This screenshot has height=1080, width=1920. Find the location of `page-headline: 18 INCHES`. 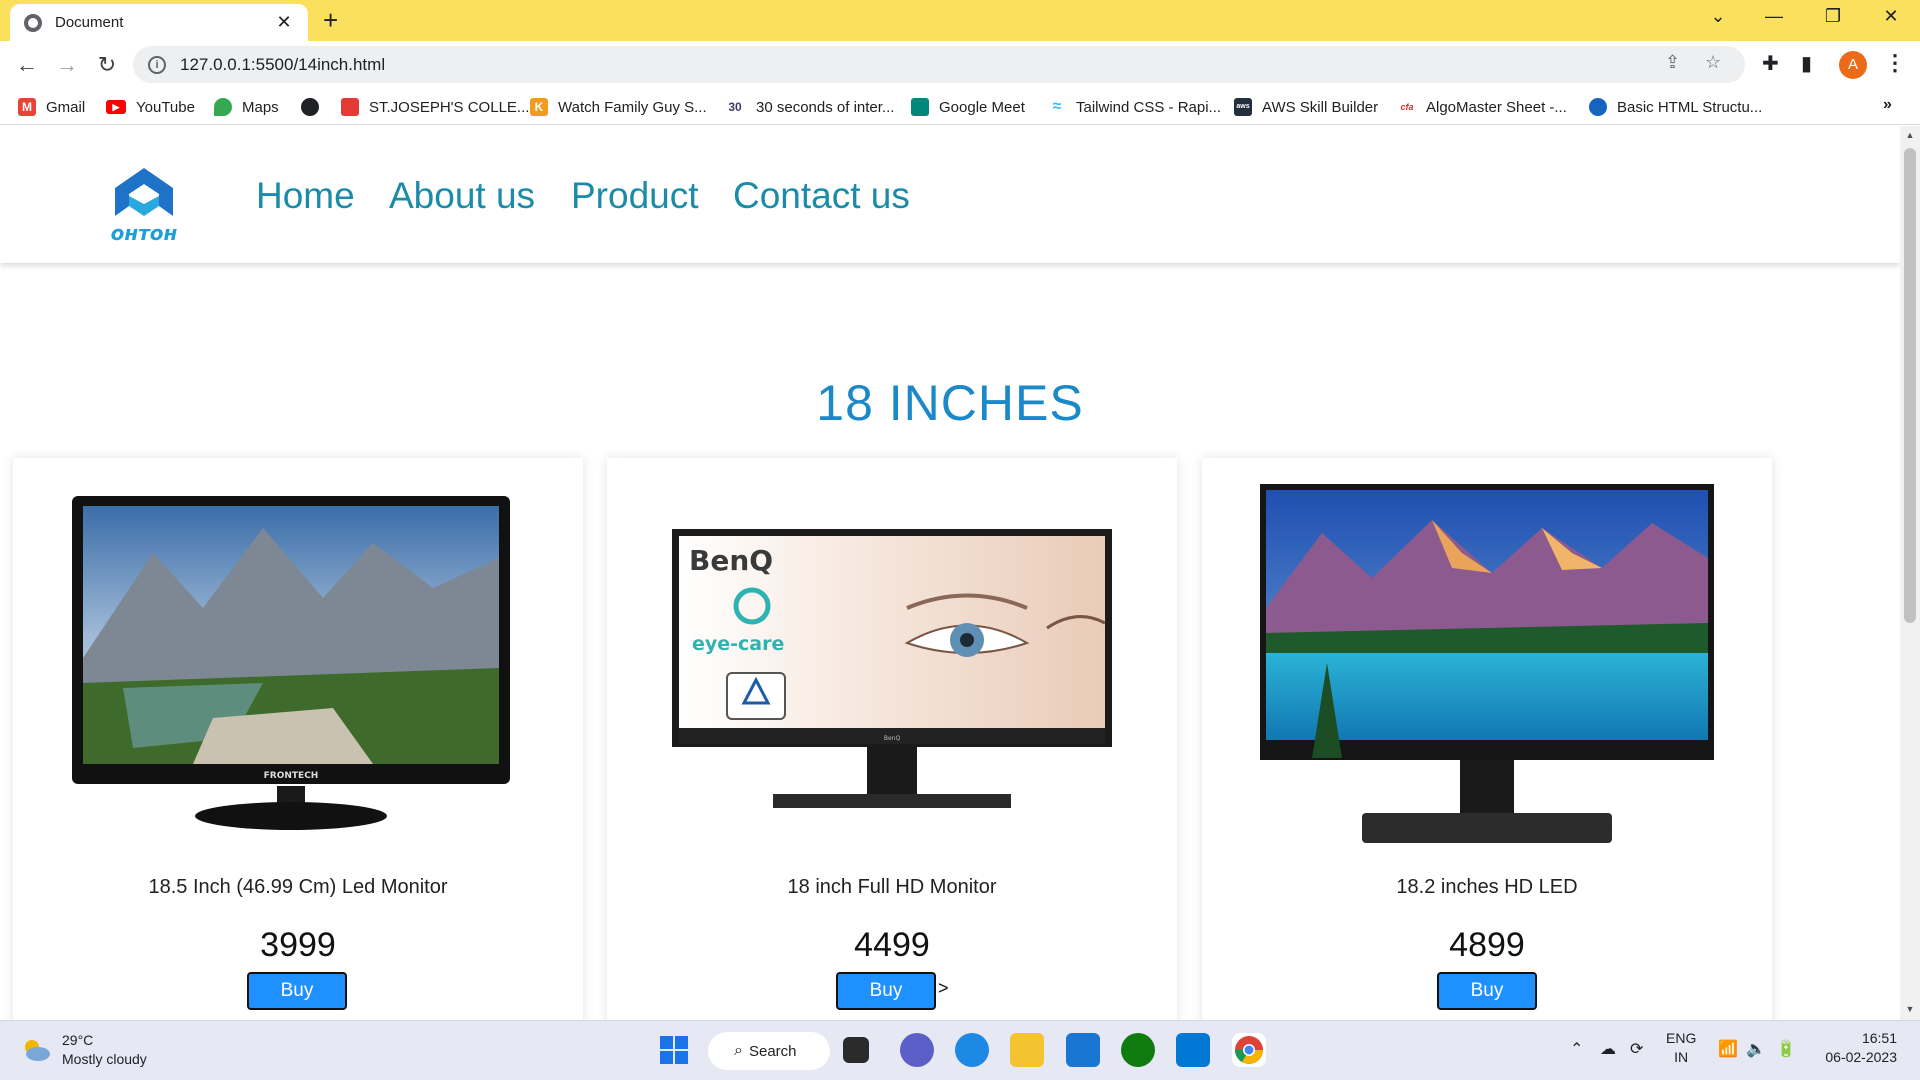

page-headline: 18 INCHES is located at coordinates (950, 403).